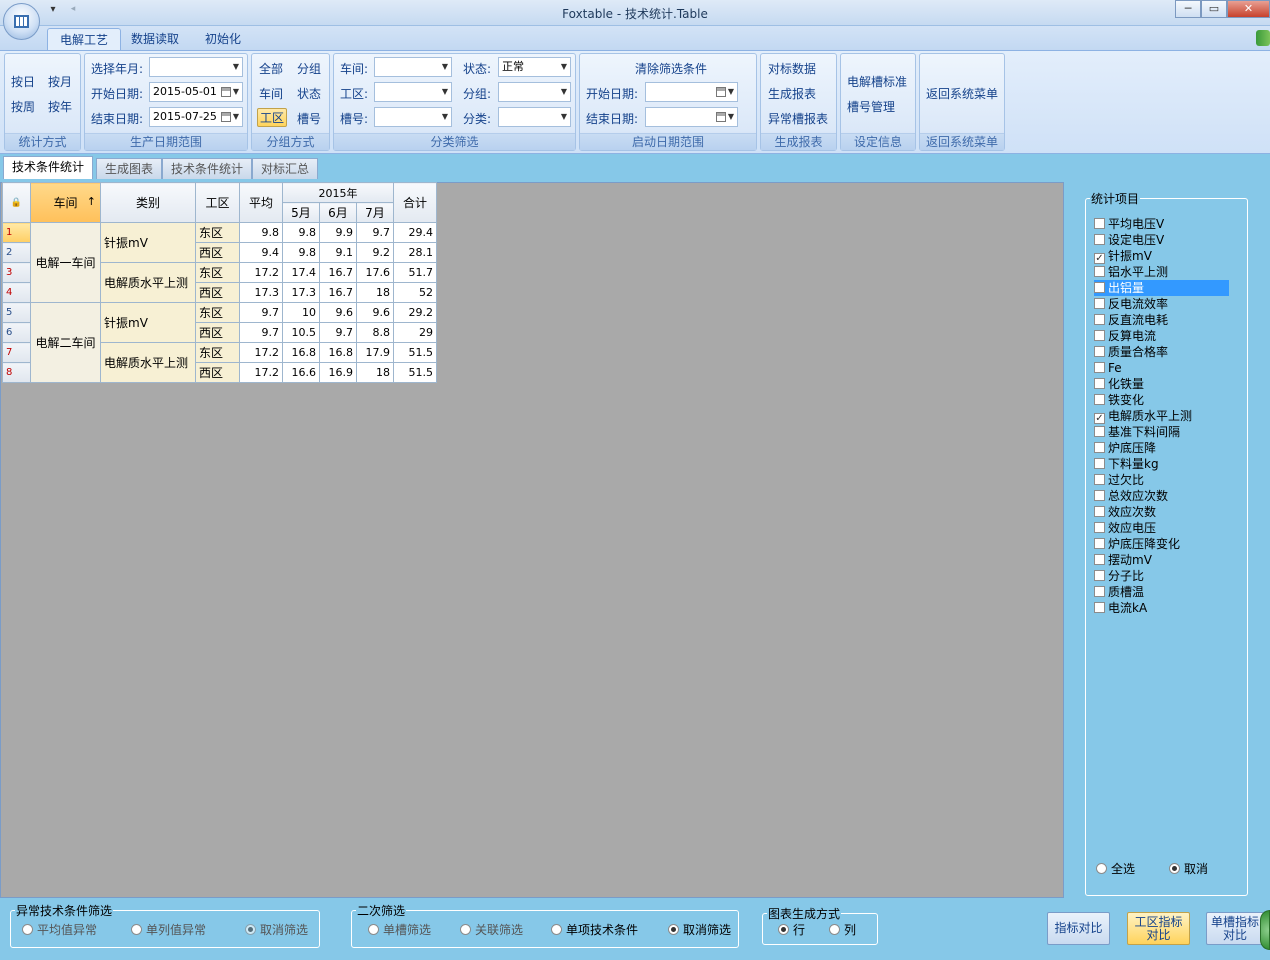  I want to click on tab-init: 初始化, so click(223, 39).